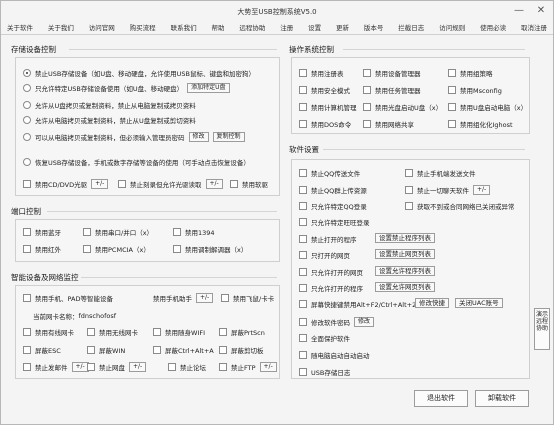 This screenshot has width=554, height=425. What do you see at coordinates (170, 184) in the screenshot?
I see `burn-block-checkbox: 禁止刻录但允许光驱读取 +/-` at bounding box center [170, 184].